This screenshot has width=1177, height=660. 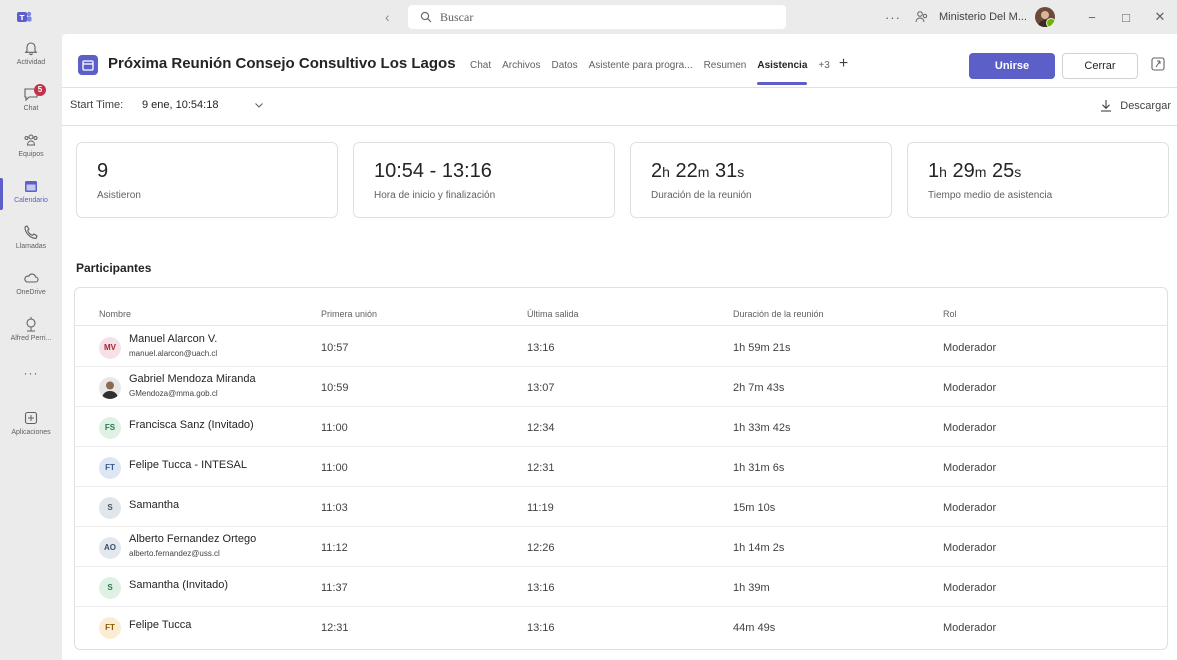 I want to click on rail-item-llamadas: Llamadas, so click(x=31, y=242).